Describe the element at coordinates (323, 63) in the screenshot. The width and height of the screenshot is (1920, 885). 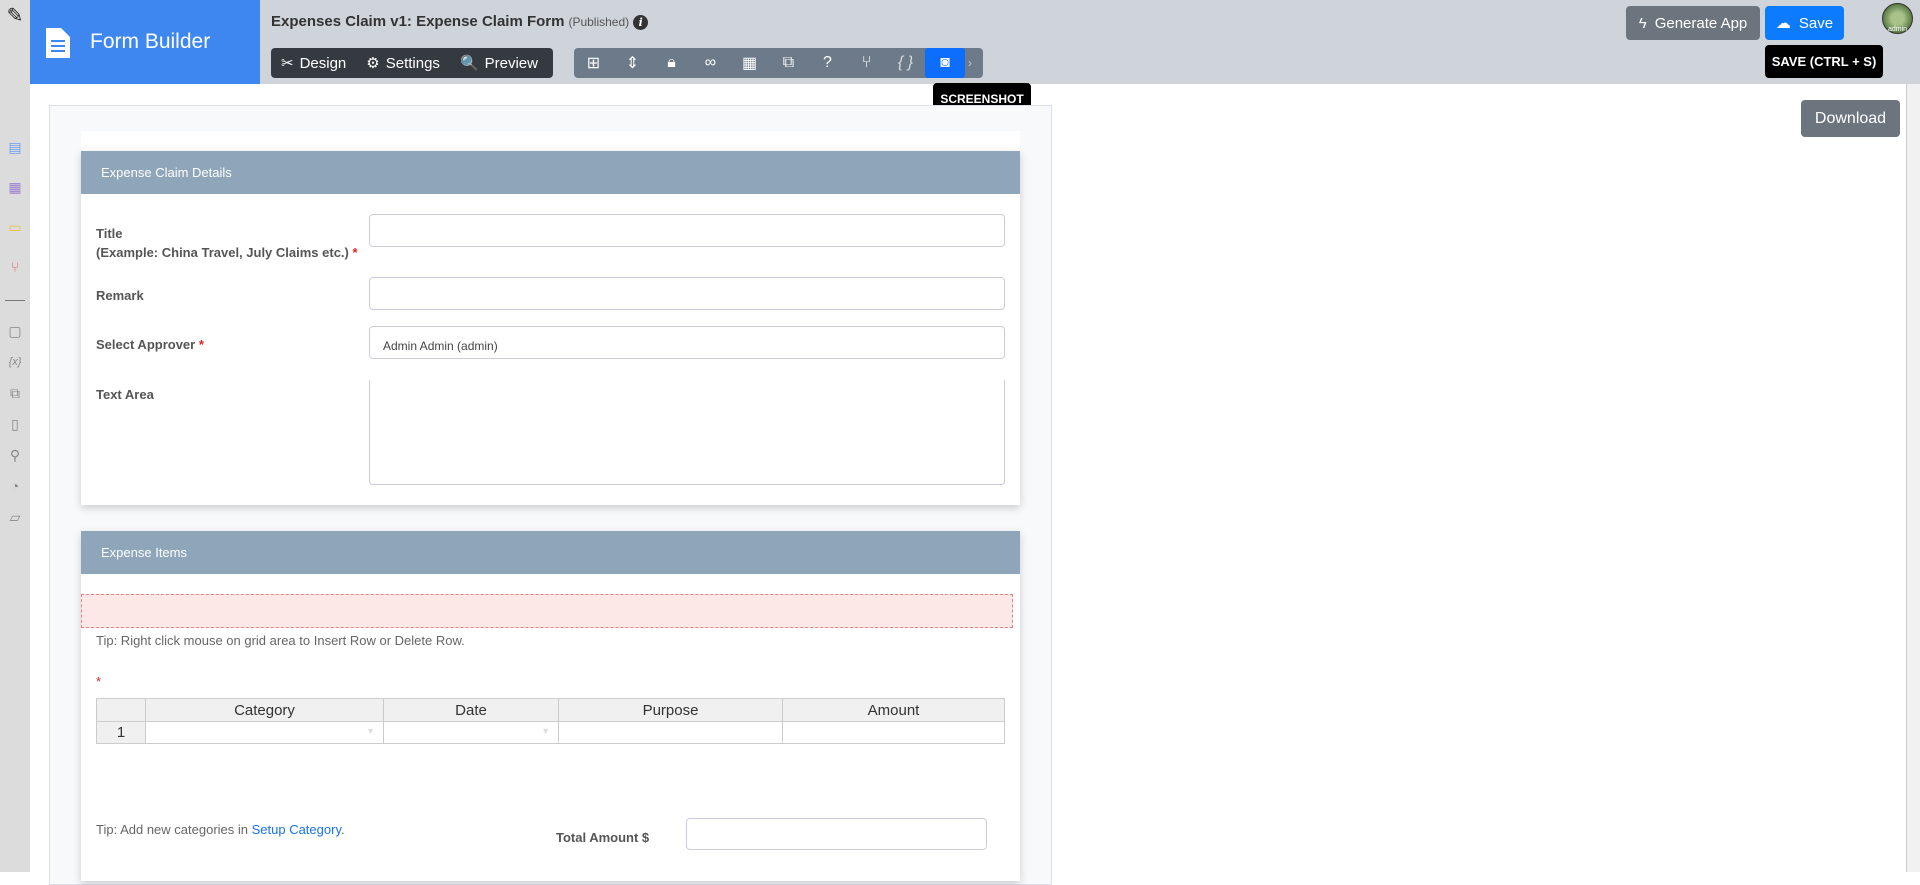
I see `design-label: Design` at that location.